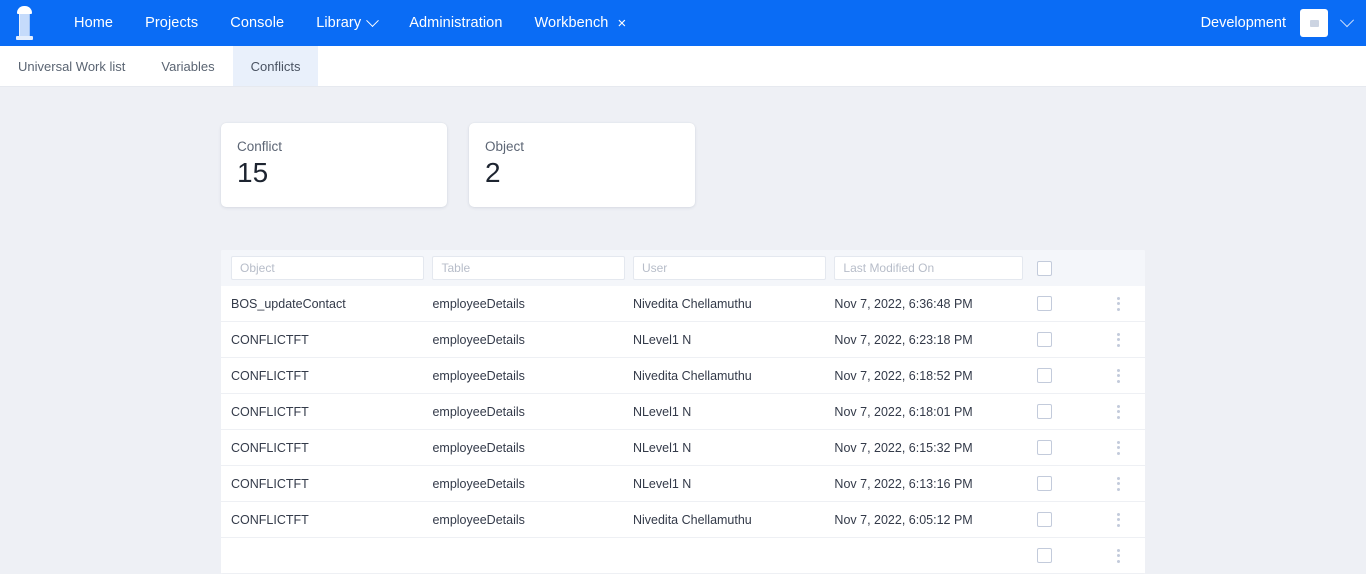 This screenshot has height=574, width=1366. What do you see at coordinates (71, 66) in the screenshot?
I see `tab-universal-work-list: Universal Work list` at bounding box center [71, 66].